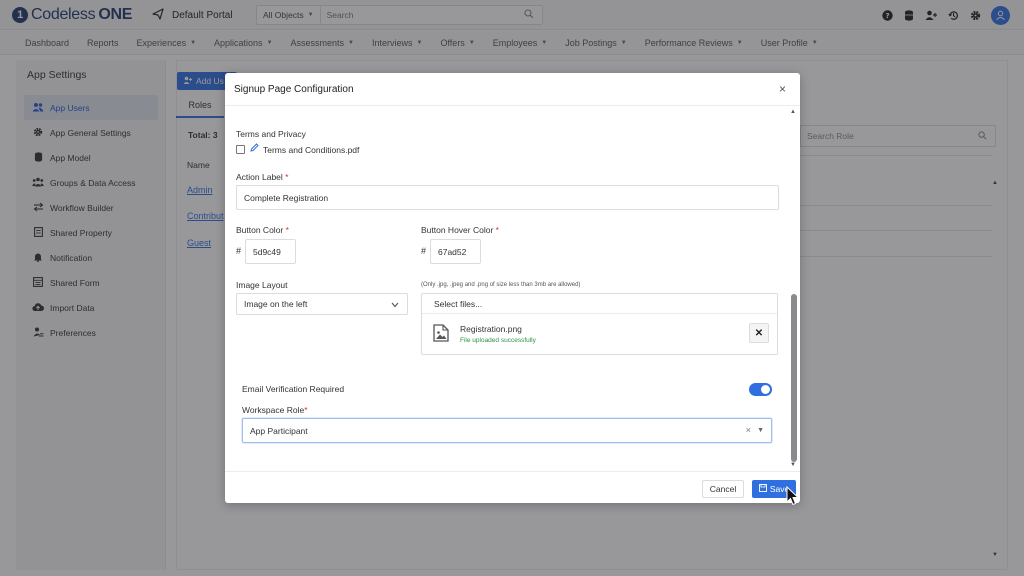 The height and width of the screenshot is (576, 1024). Describe the element at coordinates (793, 495) in the screenshot. I see `mouse-pointer-icon` at that location.